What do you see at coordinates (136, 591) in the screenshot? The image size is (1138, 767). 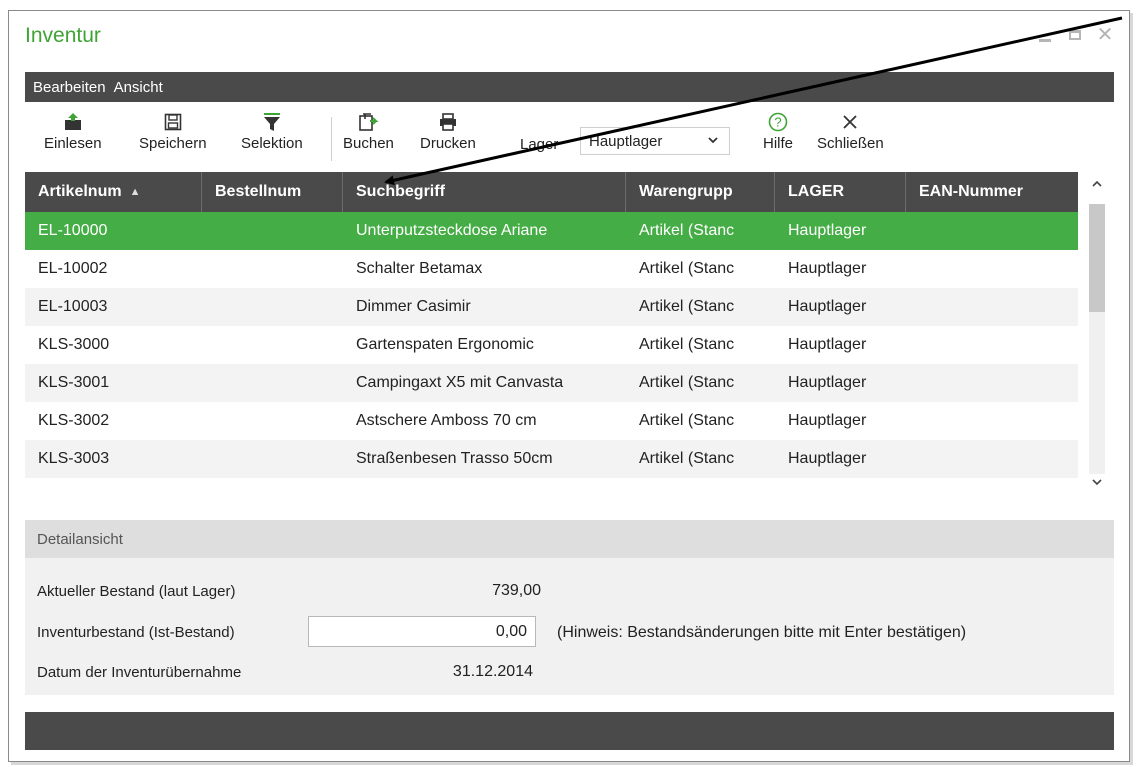 I see `bestand-label: Aktueller Bestand (laut Lager)` at bounding box center [136, 591].